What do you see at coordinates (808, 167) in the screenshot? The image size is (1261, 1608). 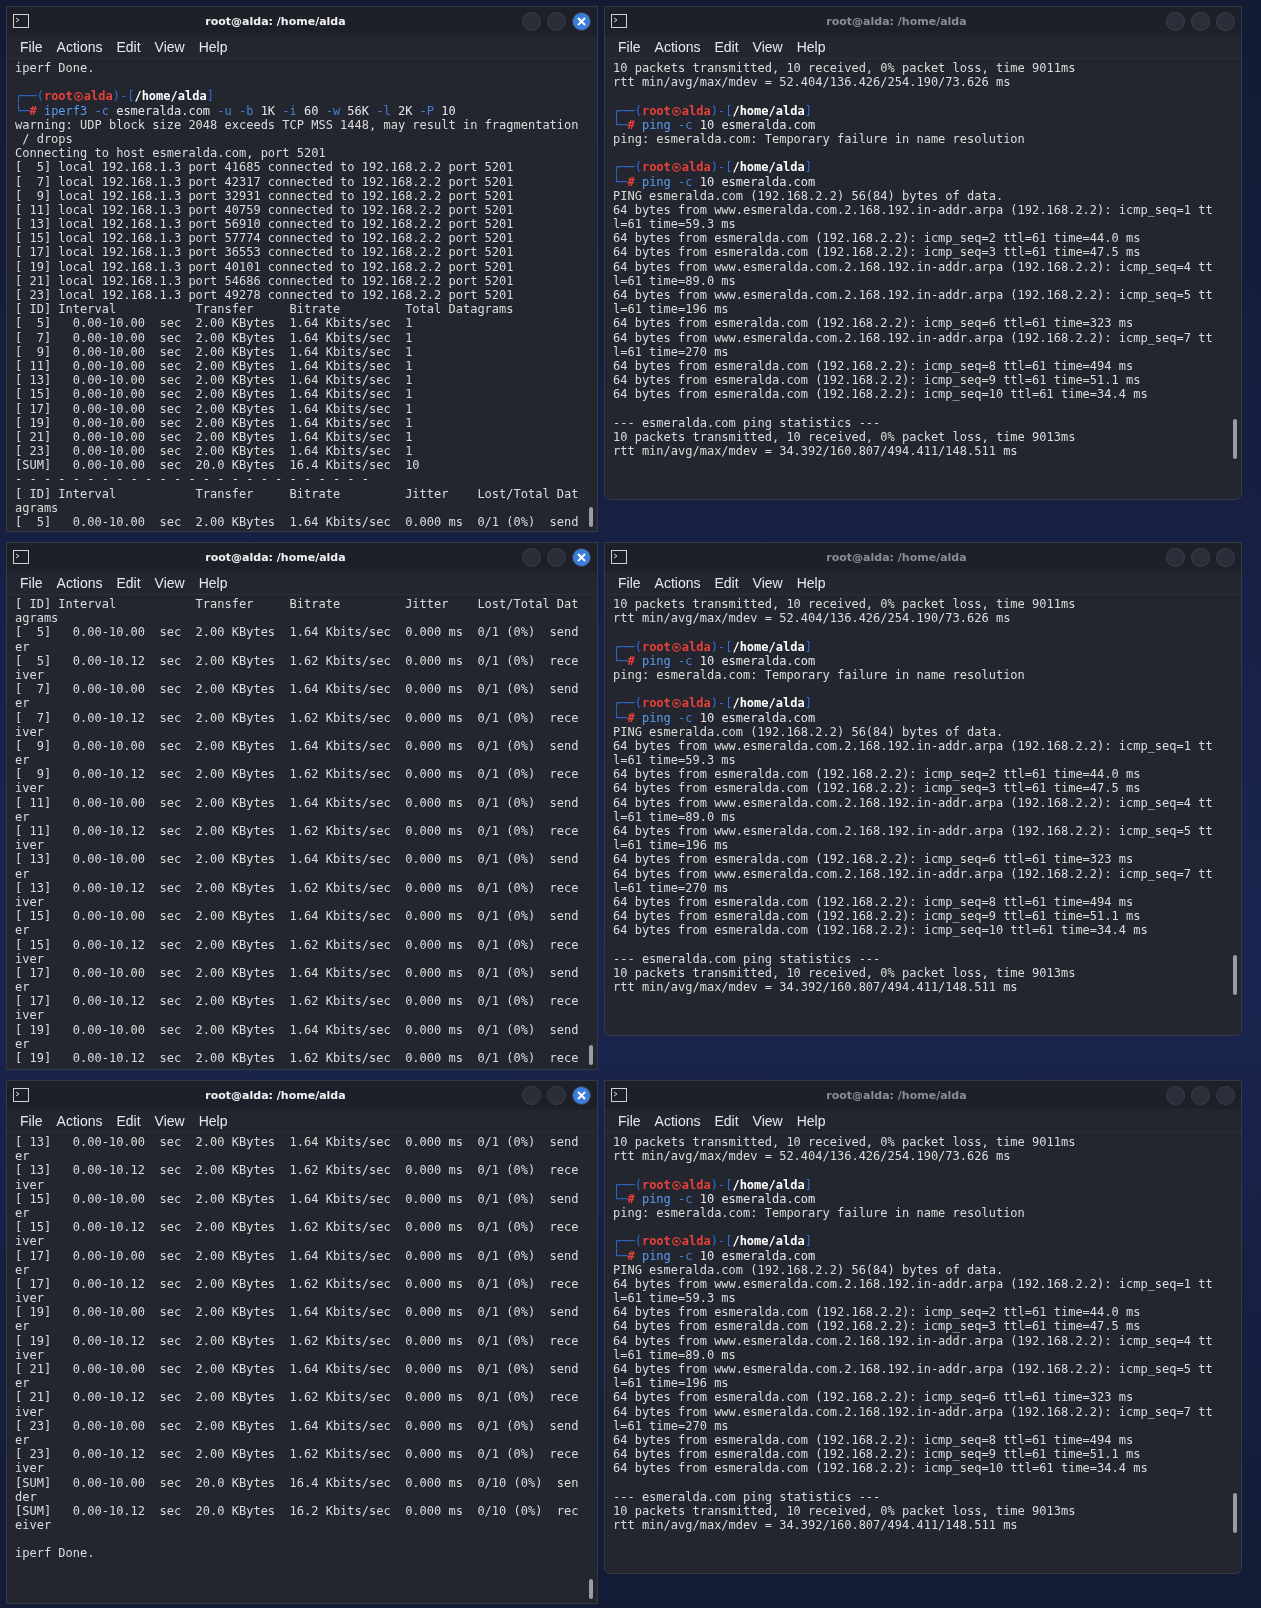 I see `prompt-bracket: ]` at bounding box center [808, 167].